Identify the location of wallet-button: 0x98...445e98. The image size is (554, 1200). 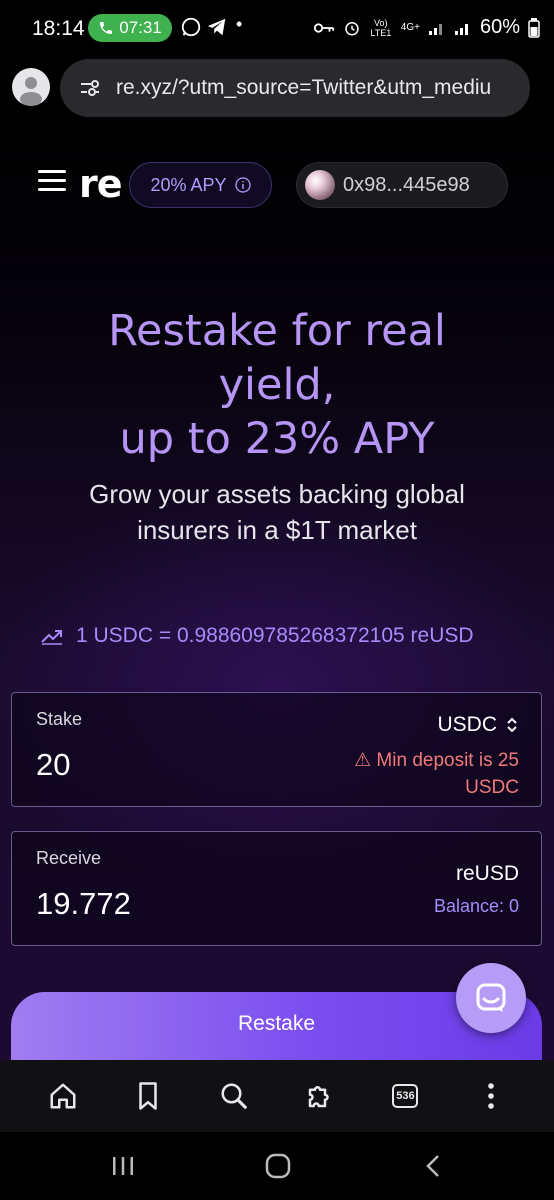
(402, 185).